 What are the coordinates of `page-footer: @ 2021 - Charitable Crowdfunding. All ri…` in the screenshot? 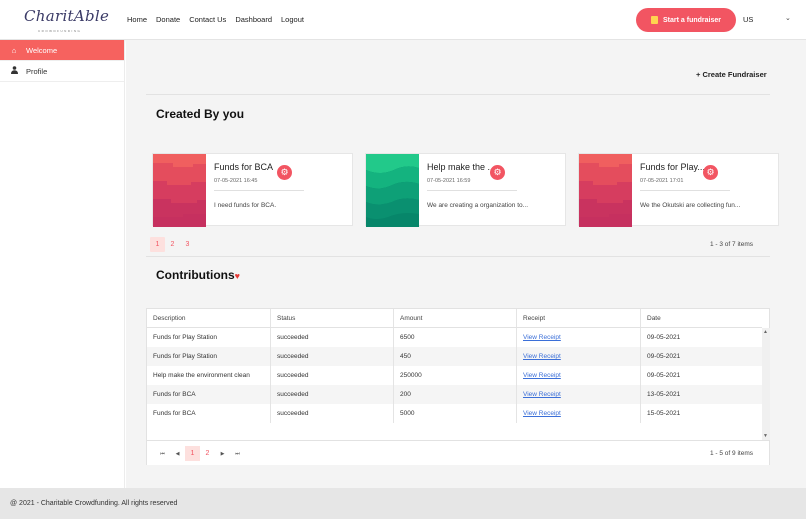 It's located at (403, 503).